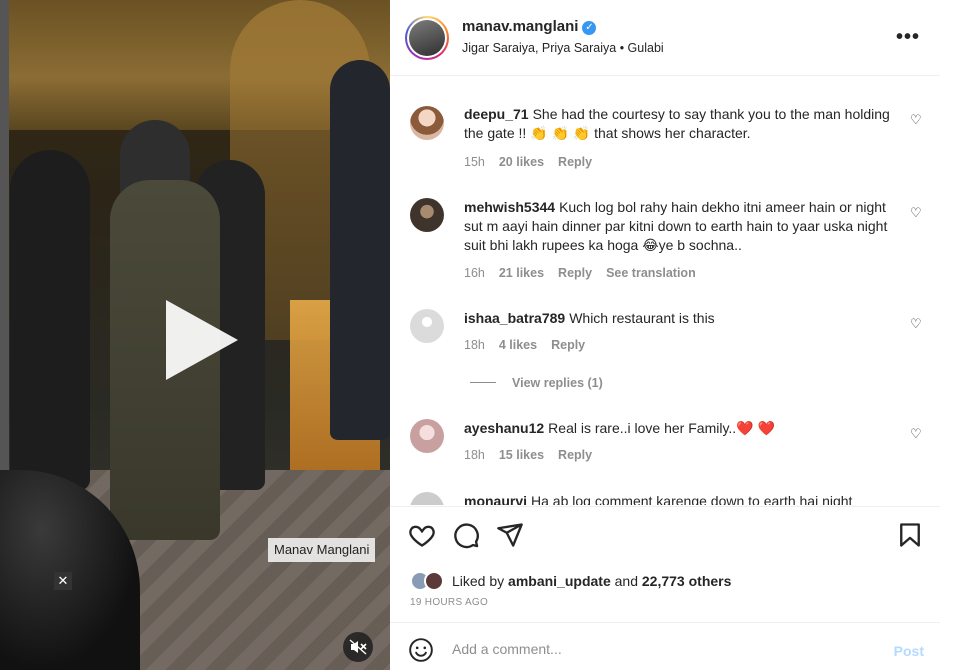 This screenshot has height=670, width=969. Describe the element at coordinates (202, 340) in the screenshot. I see `play-icon` at that location.